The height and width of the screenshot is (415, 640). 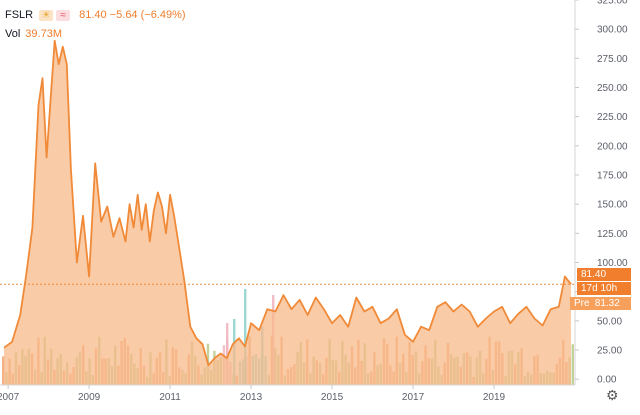 I want to click on time-axis-label: 2013, so click(x=251, y=397).